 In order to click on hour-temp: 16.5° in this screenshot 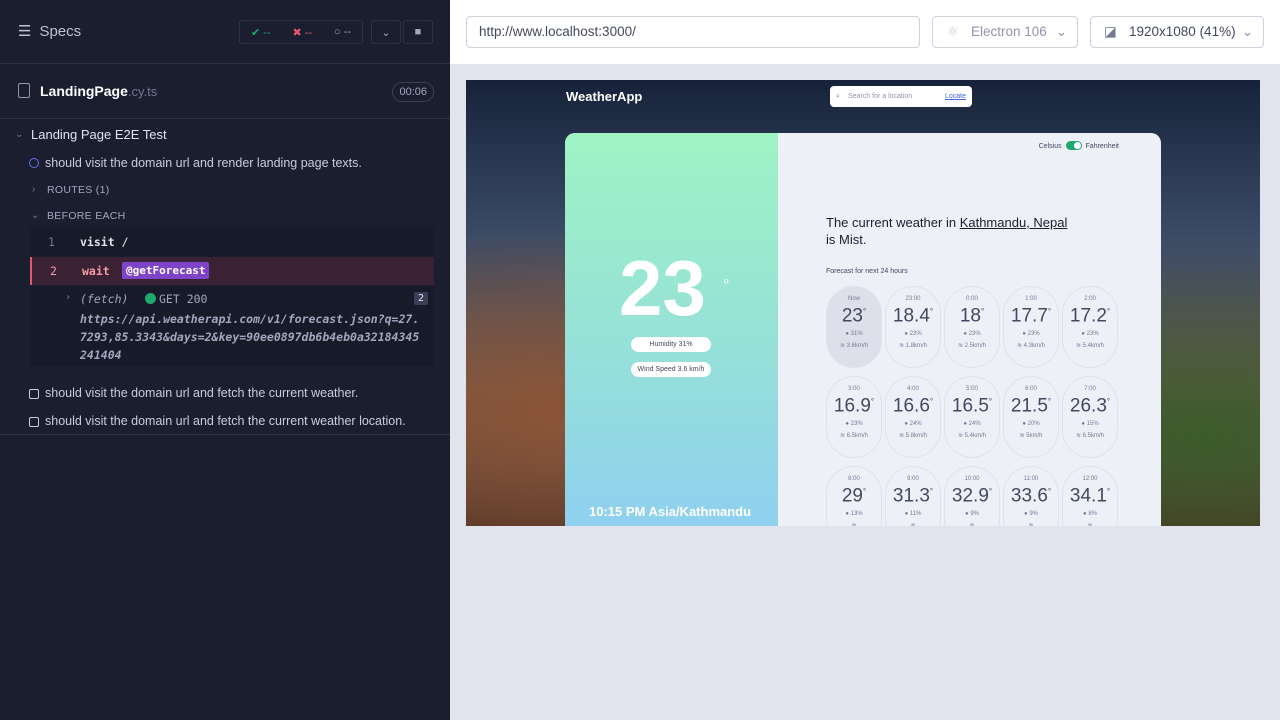, I will do `click(972, 406)`.